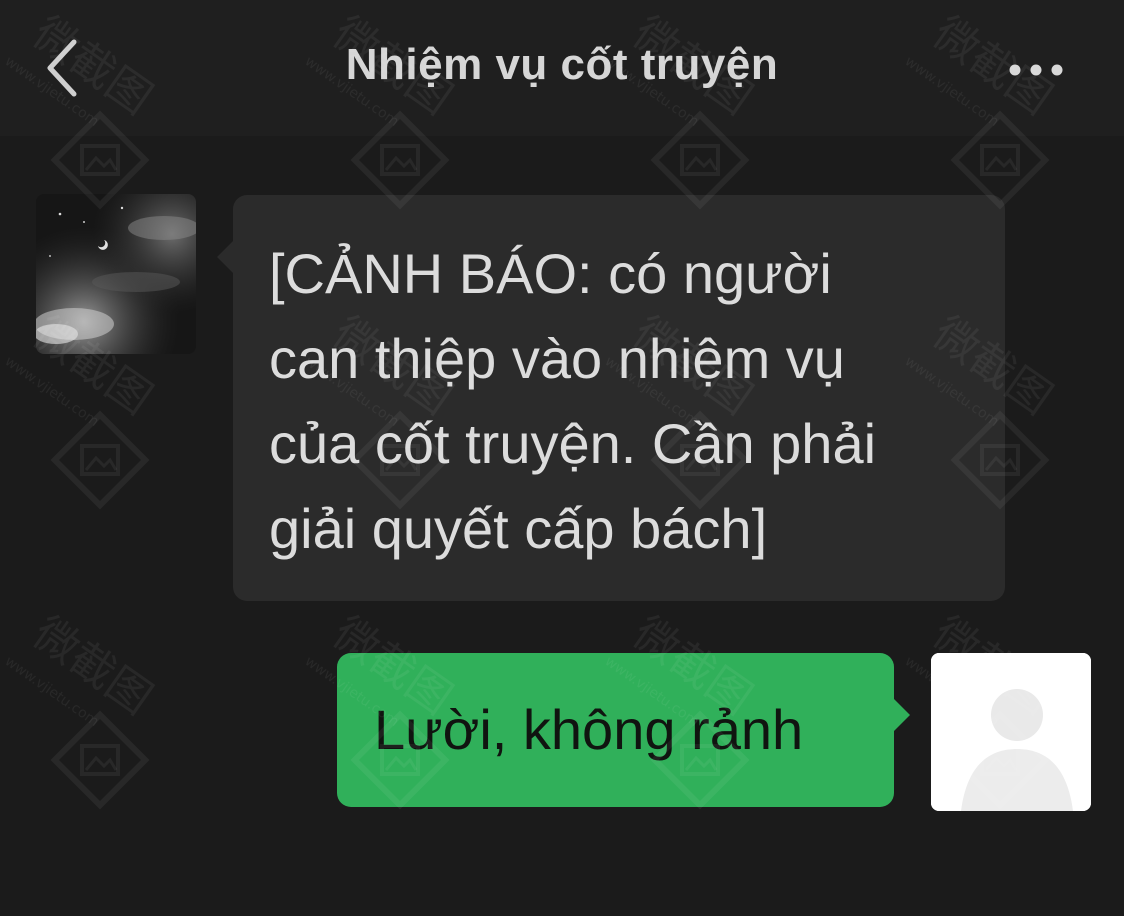  I want to click on outgoing-message-bubble: Lười, không rảnh, so click(623, 730).